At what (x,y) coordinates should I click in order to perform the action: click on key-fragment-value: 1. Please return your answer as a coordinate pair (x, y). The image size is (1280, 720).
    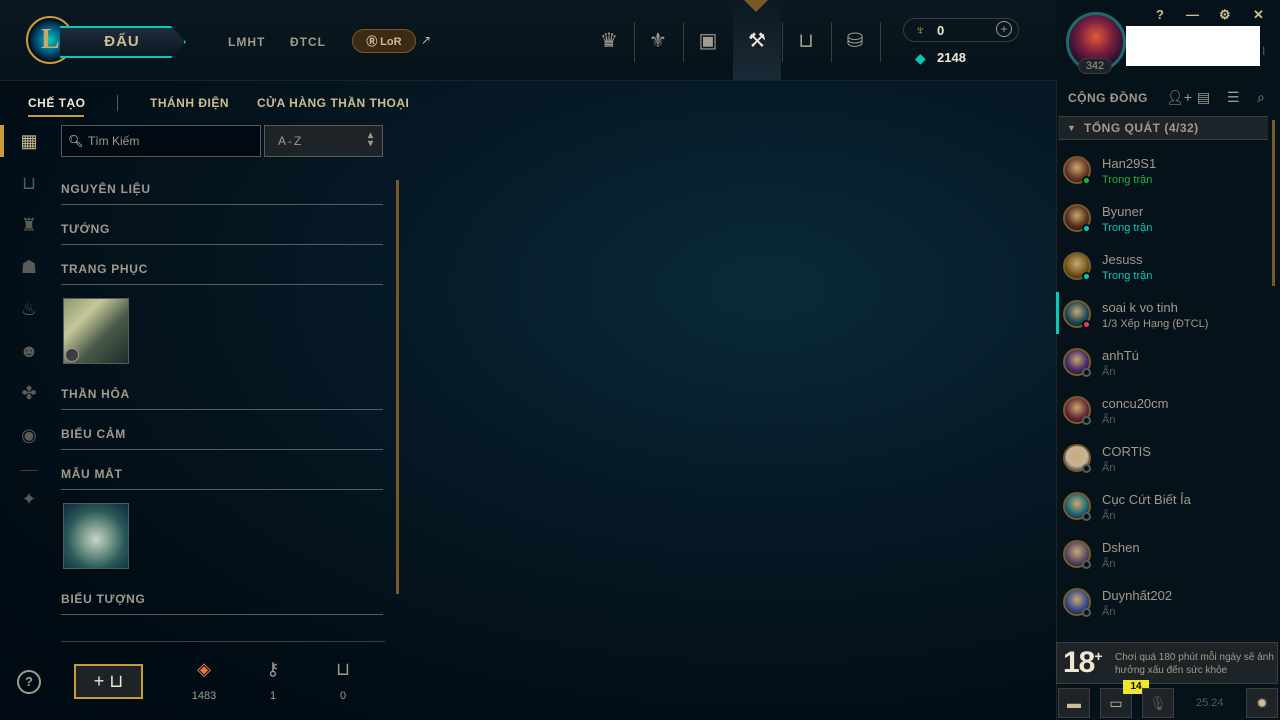
    Looking at the image, I should click on (273, 696).